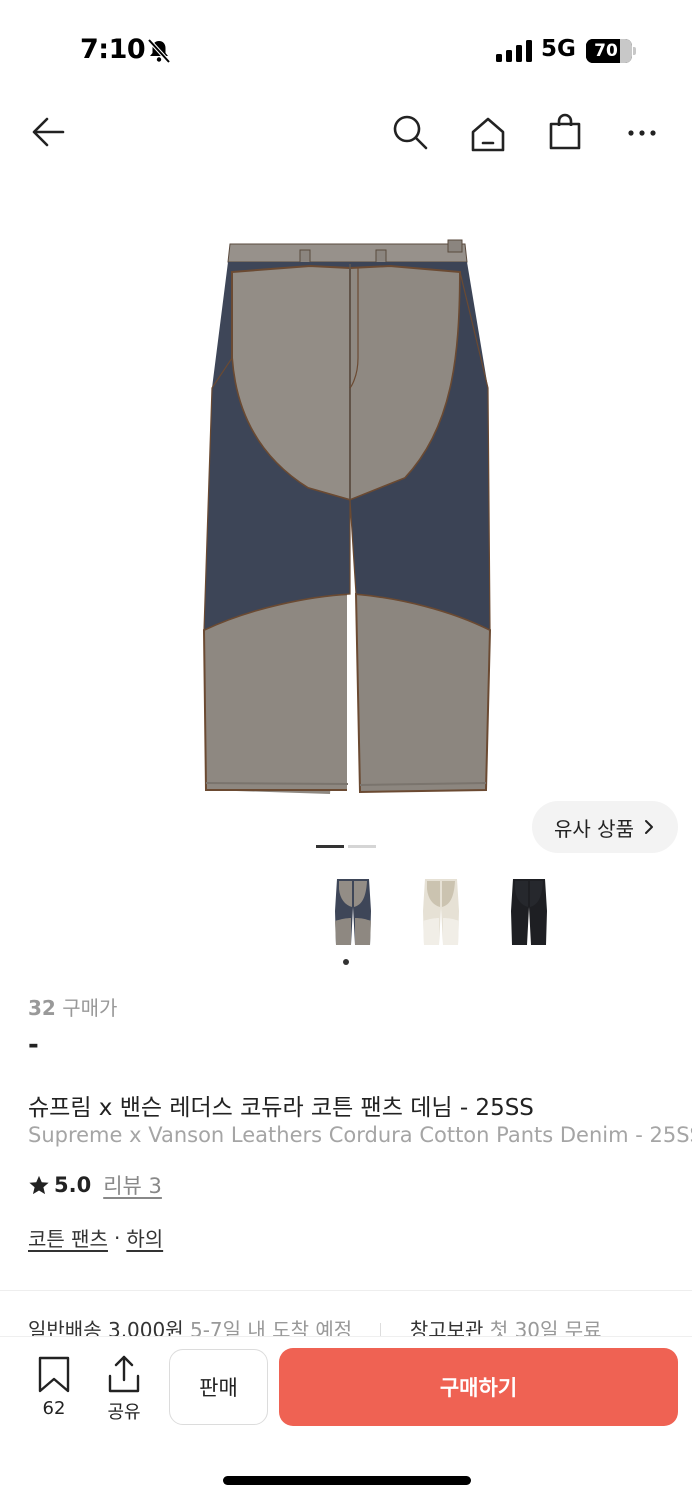 The image size is (692, 1500). Describe the element at coordinates (346, 962) in the screenshot. I see `selected-thumb-indicator` at that location.